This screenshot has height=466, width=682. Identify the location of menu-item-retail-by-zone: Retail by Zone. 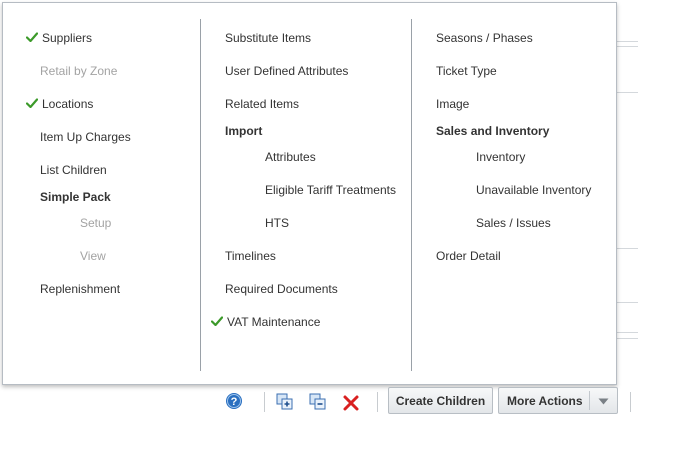
(79, 71).